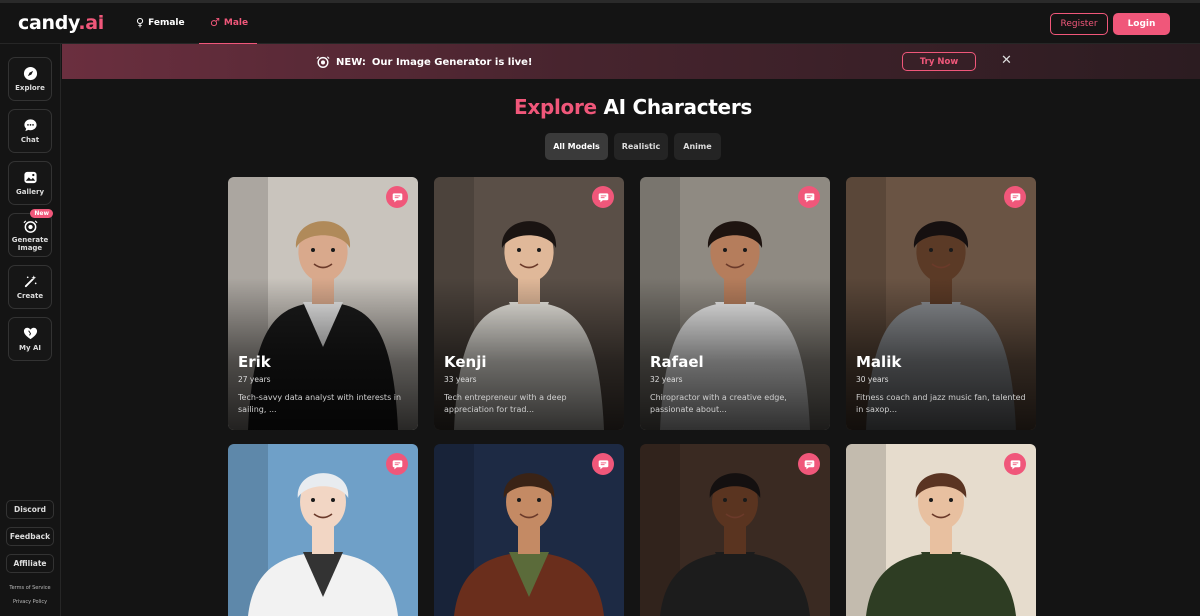  Describe the element at coordinates (30, 347) in the screenshot. I see `sidebar-label: My AI` at that location.